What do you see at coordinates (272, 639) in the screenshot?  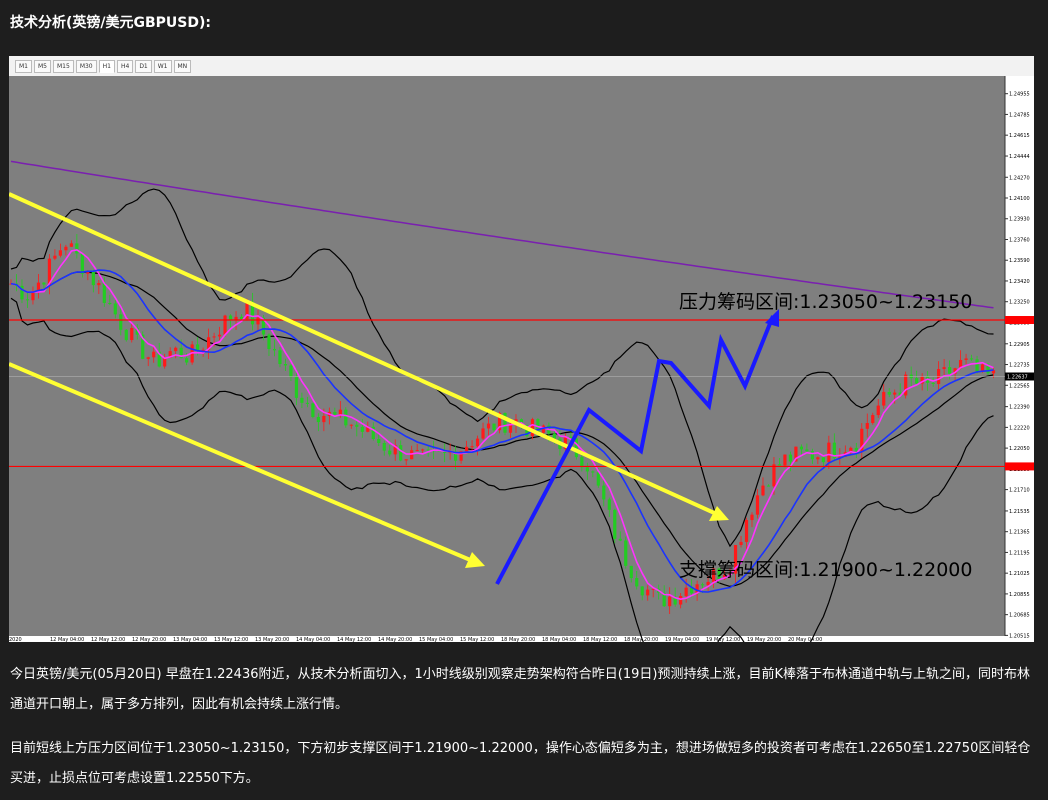 I see `x-tick-label: 13 May 20:00` at bounding box center [272, 639].